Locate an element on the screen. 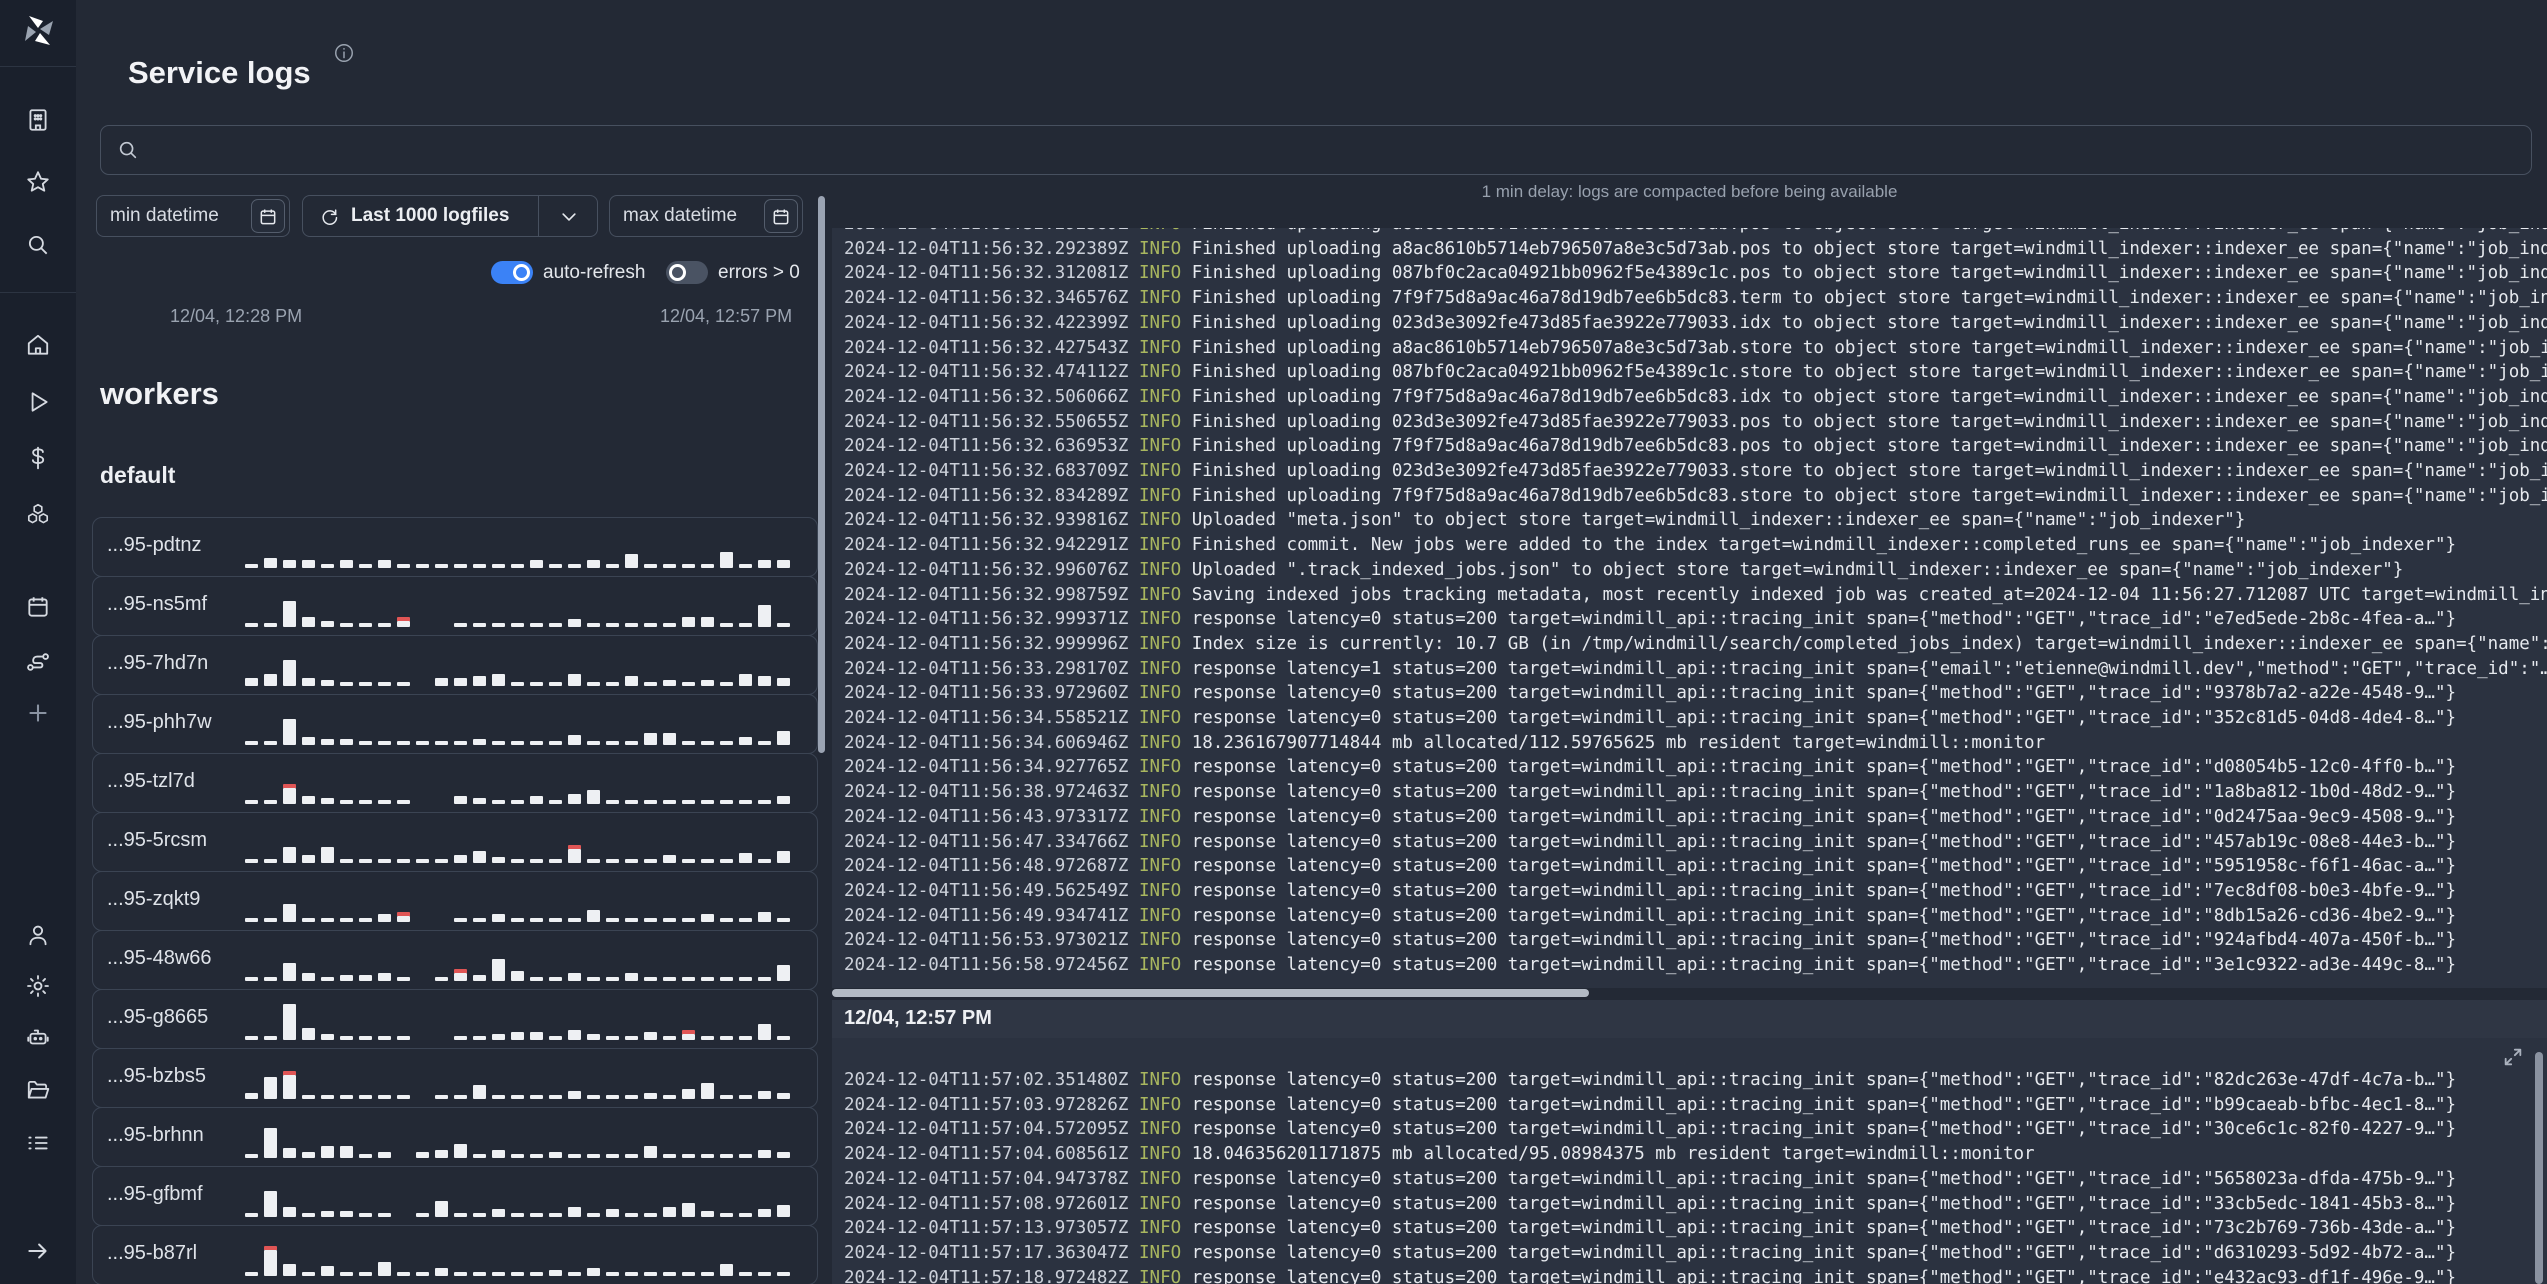 The height and width of the screenshot is (1284, 2547). worker-row: ...95-b87rl is located at coordinates (455, 1254).